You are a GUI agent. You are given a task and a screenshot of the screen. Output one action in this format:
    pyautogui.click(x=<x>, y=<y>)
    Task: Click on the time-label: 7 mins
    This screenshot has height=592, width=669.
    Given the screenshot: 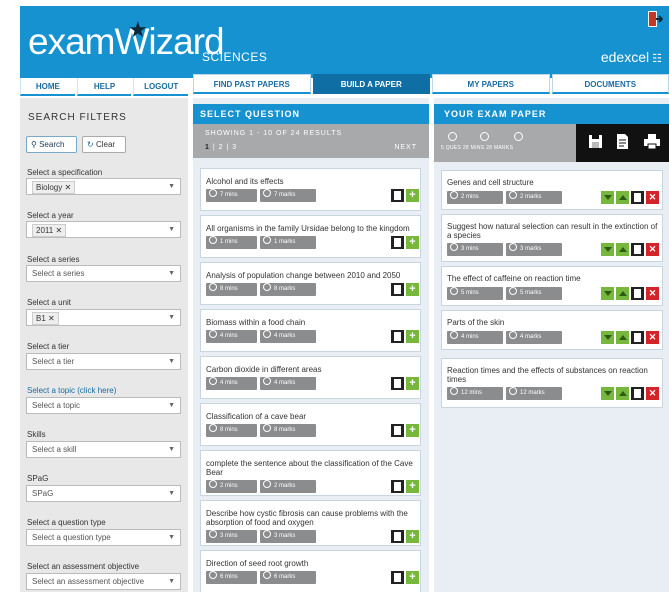 What is the action you would take?
    pyautogui.click(x=229, y=195)
    